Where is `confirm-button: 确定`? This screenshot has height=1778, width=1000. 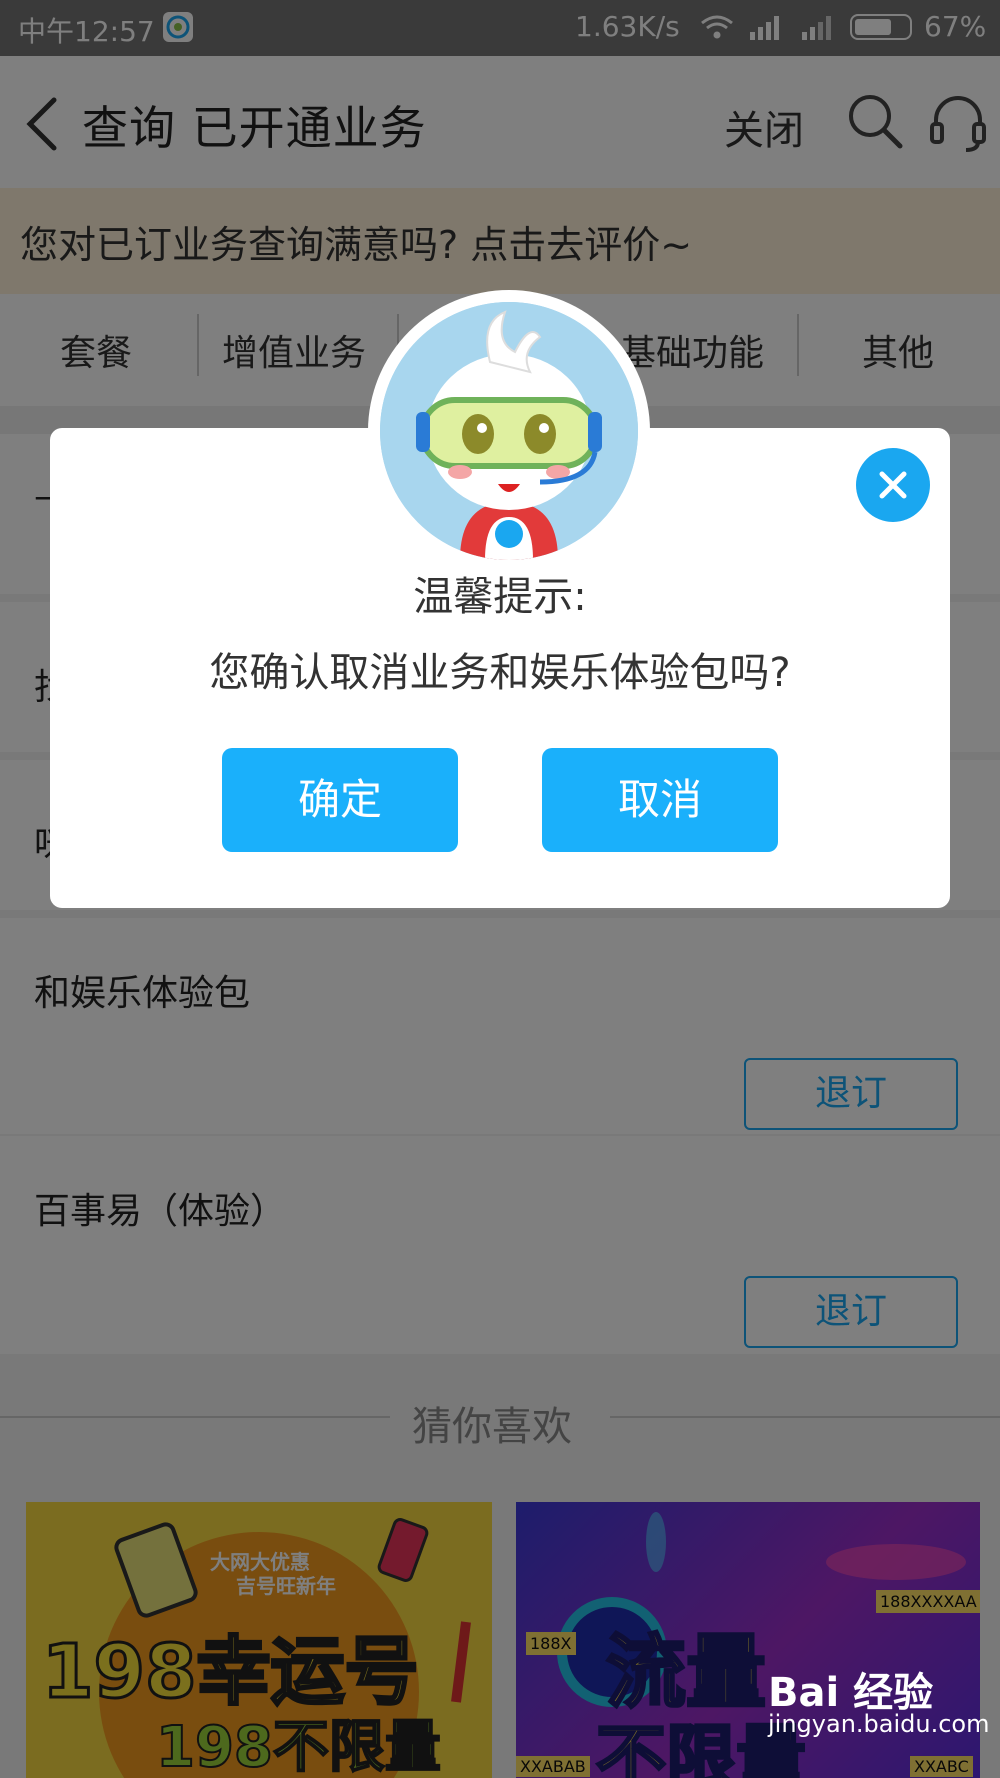 confirm-button: 确定 is located at coordinates (340, 800).